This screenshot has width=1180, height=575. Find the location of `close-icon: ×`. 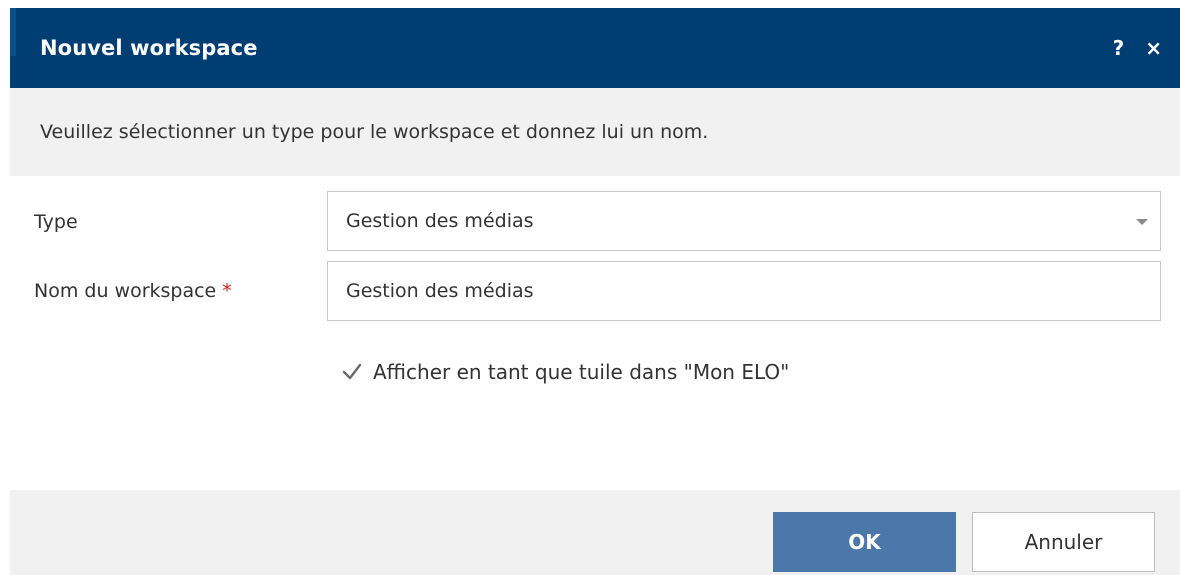

close-icon: × is located at coordinates (1153, 48).